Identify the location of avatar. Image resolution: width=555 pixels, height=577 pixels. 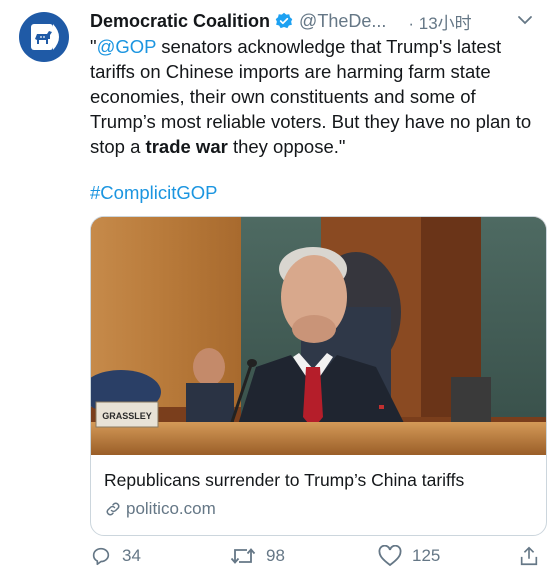
(44, 37).